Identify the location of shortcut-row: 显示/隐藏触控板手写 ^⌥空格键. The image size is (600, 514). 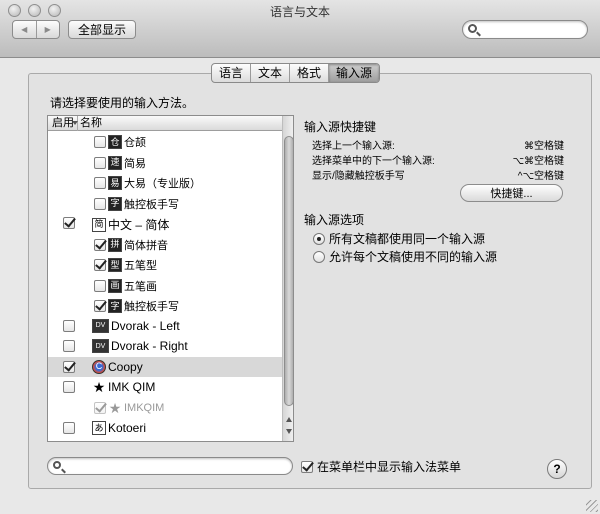
(438, 174).